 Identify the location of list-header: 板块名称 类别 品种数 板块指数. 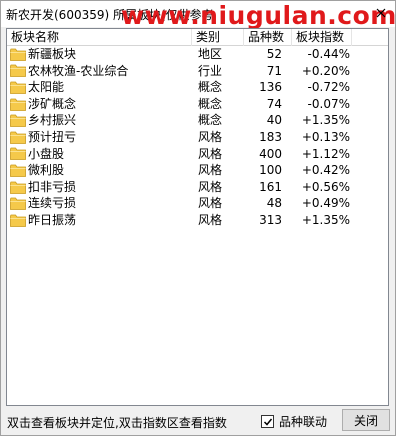
(197, 37).